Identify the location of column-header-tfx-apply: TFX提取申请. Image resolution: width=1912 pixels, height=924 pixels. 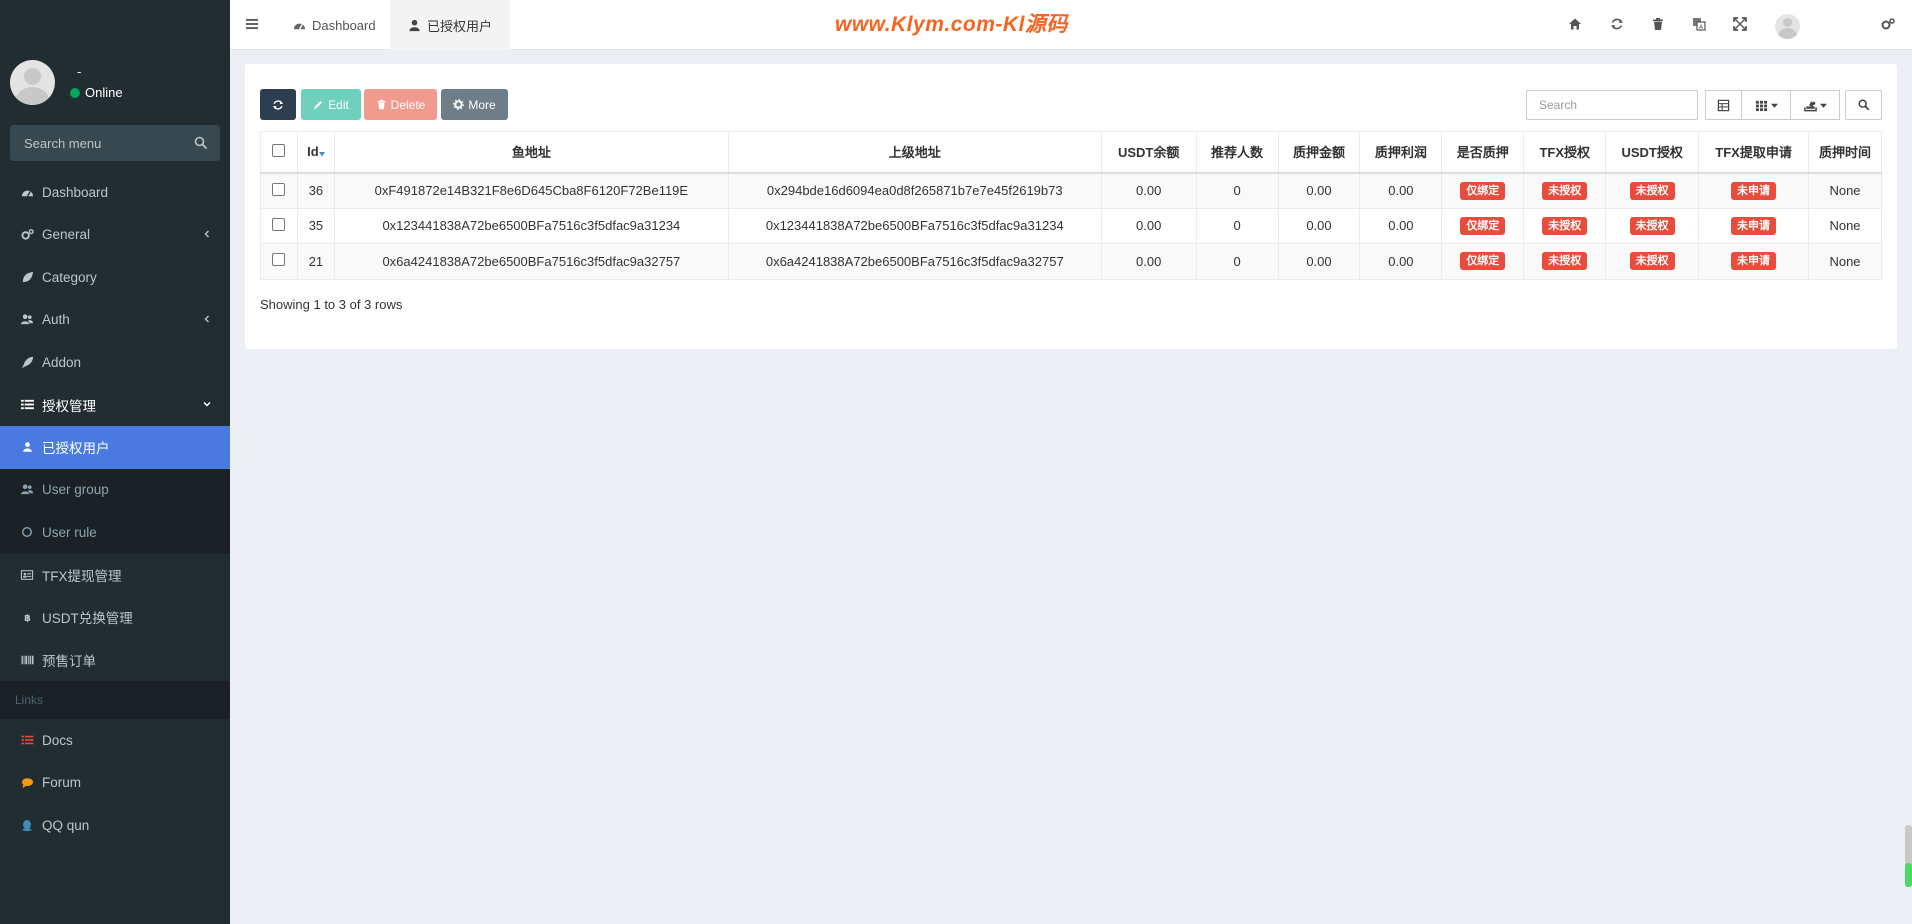
(1753, 152).